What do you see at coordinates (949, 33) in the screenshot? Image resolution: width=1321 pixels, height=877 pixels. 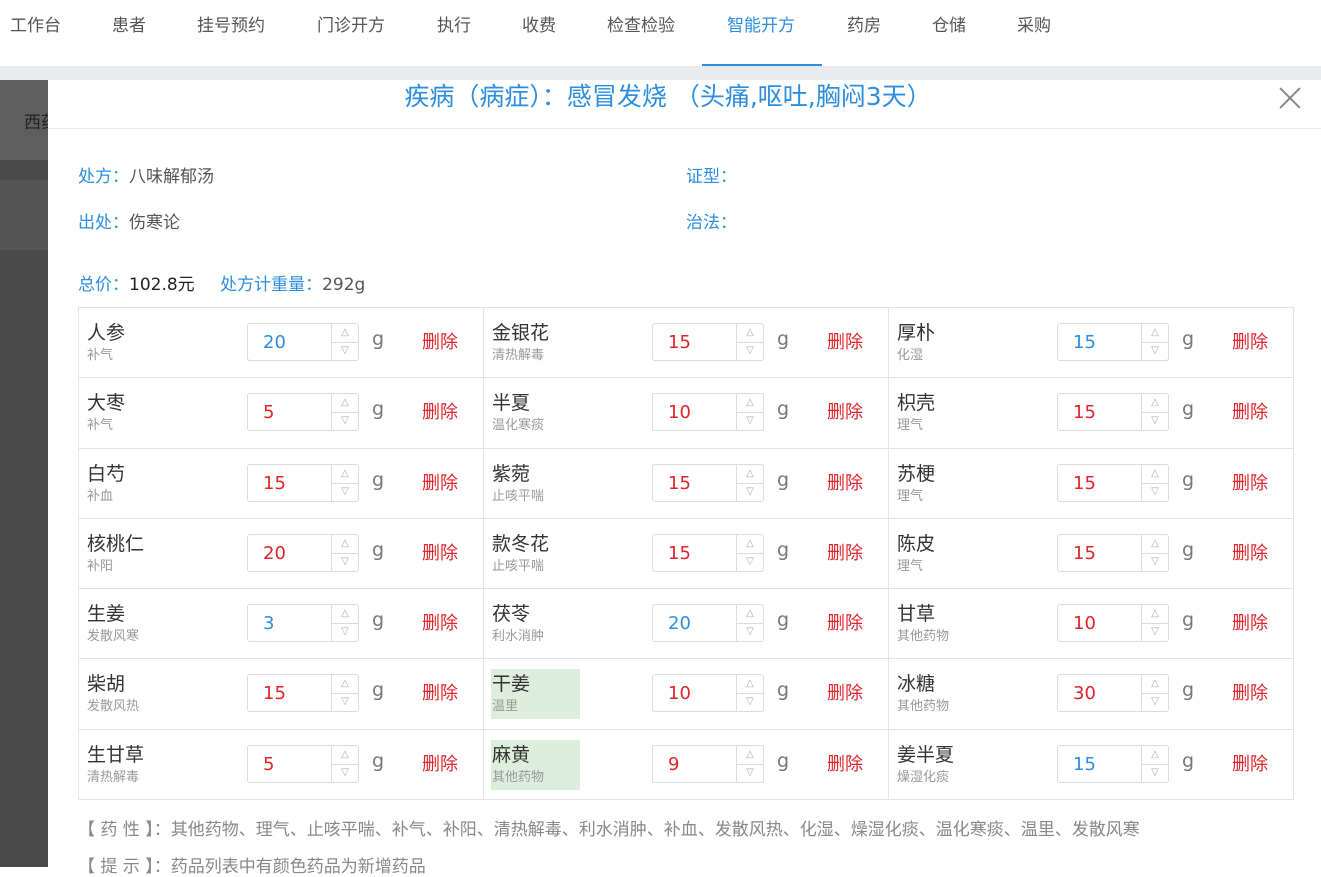 I see `nav-item-storage: 仓储` at bounding box center [949, 33].